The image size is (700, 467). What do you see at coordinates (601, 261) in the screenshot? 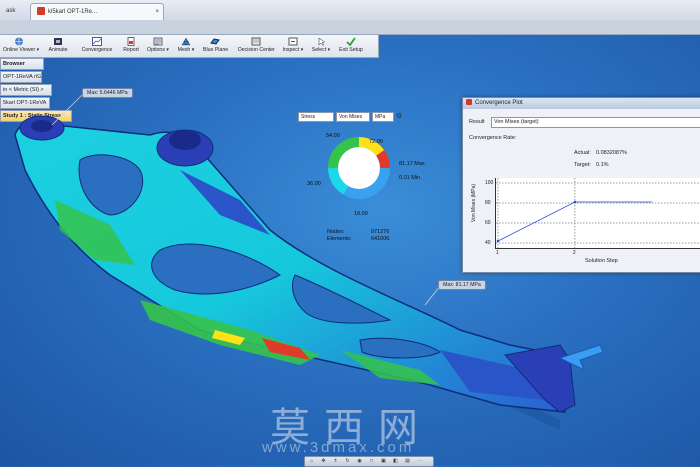
I see `chart-xlabel: Solution Step` at bounding box center [601, 261].